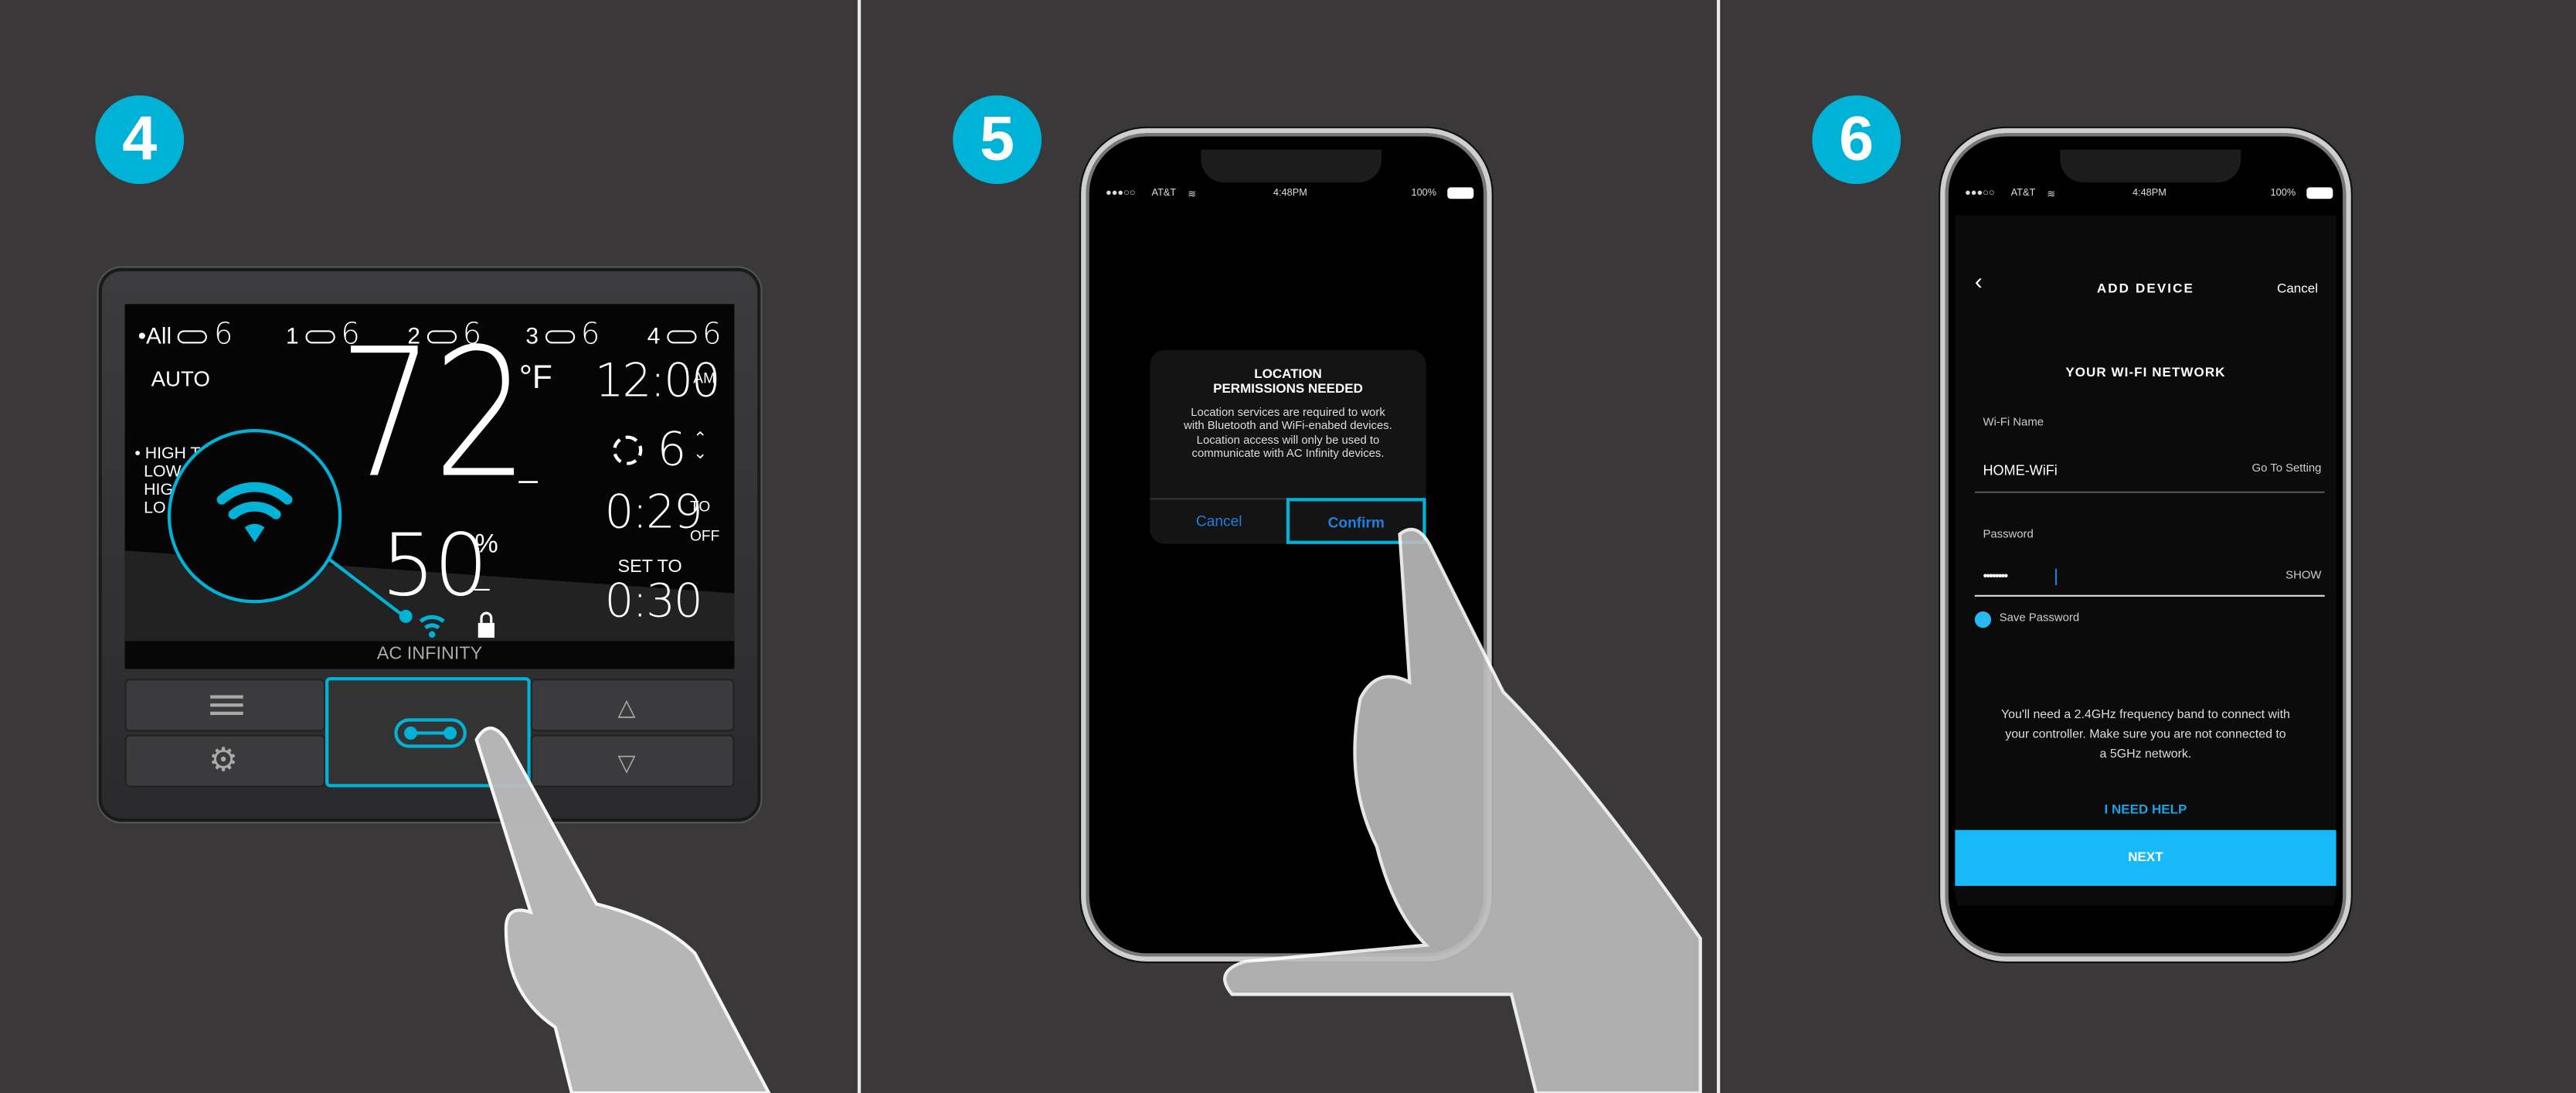 The width and height of the screenshot is (2576, 1093). I want to click on password-field: •••••••• SHOW, so click(2149, 578).